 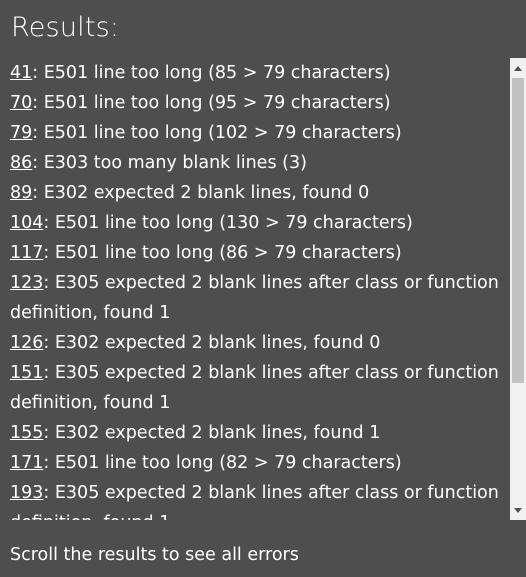 What do you see at coordinates (21, 103) in the screenshot?
I see `line-number-link: 70` at bounding box center [21, 103].